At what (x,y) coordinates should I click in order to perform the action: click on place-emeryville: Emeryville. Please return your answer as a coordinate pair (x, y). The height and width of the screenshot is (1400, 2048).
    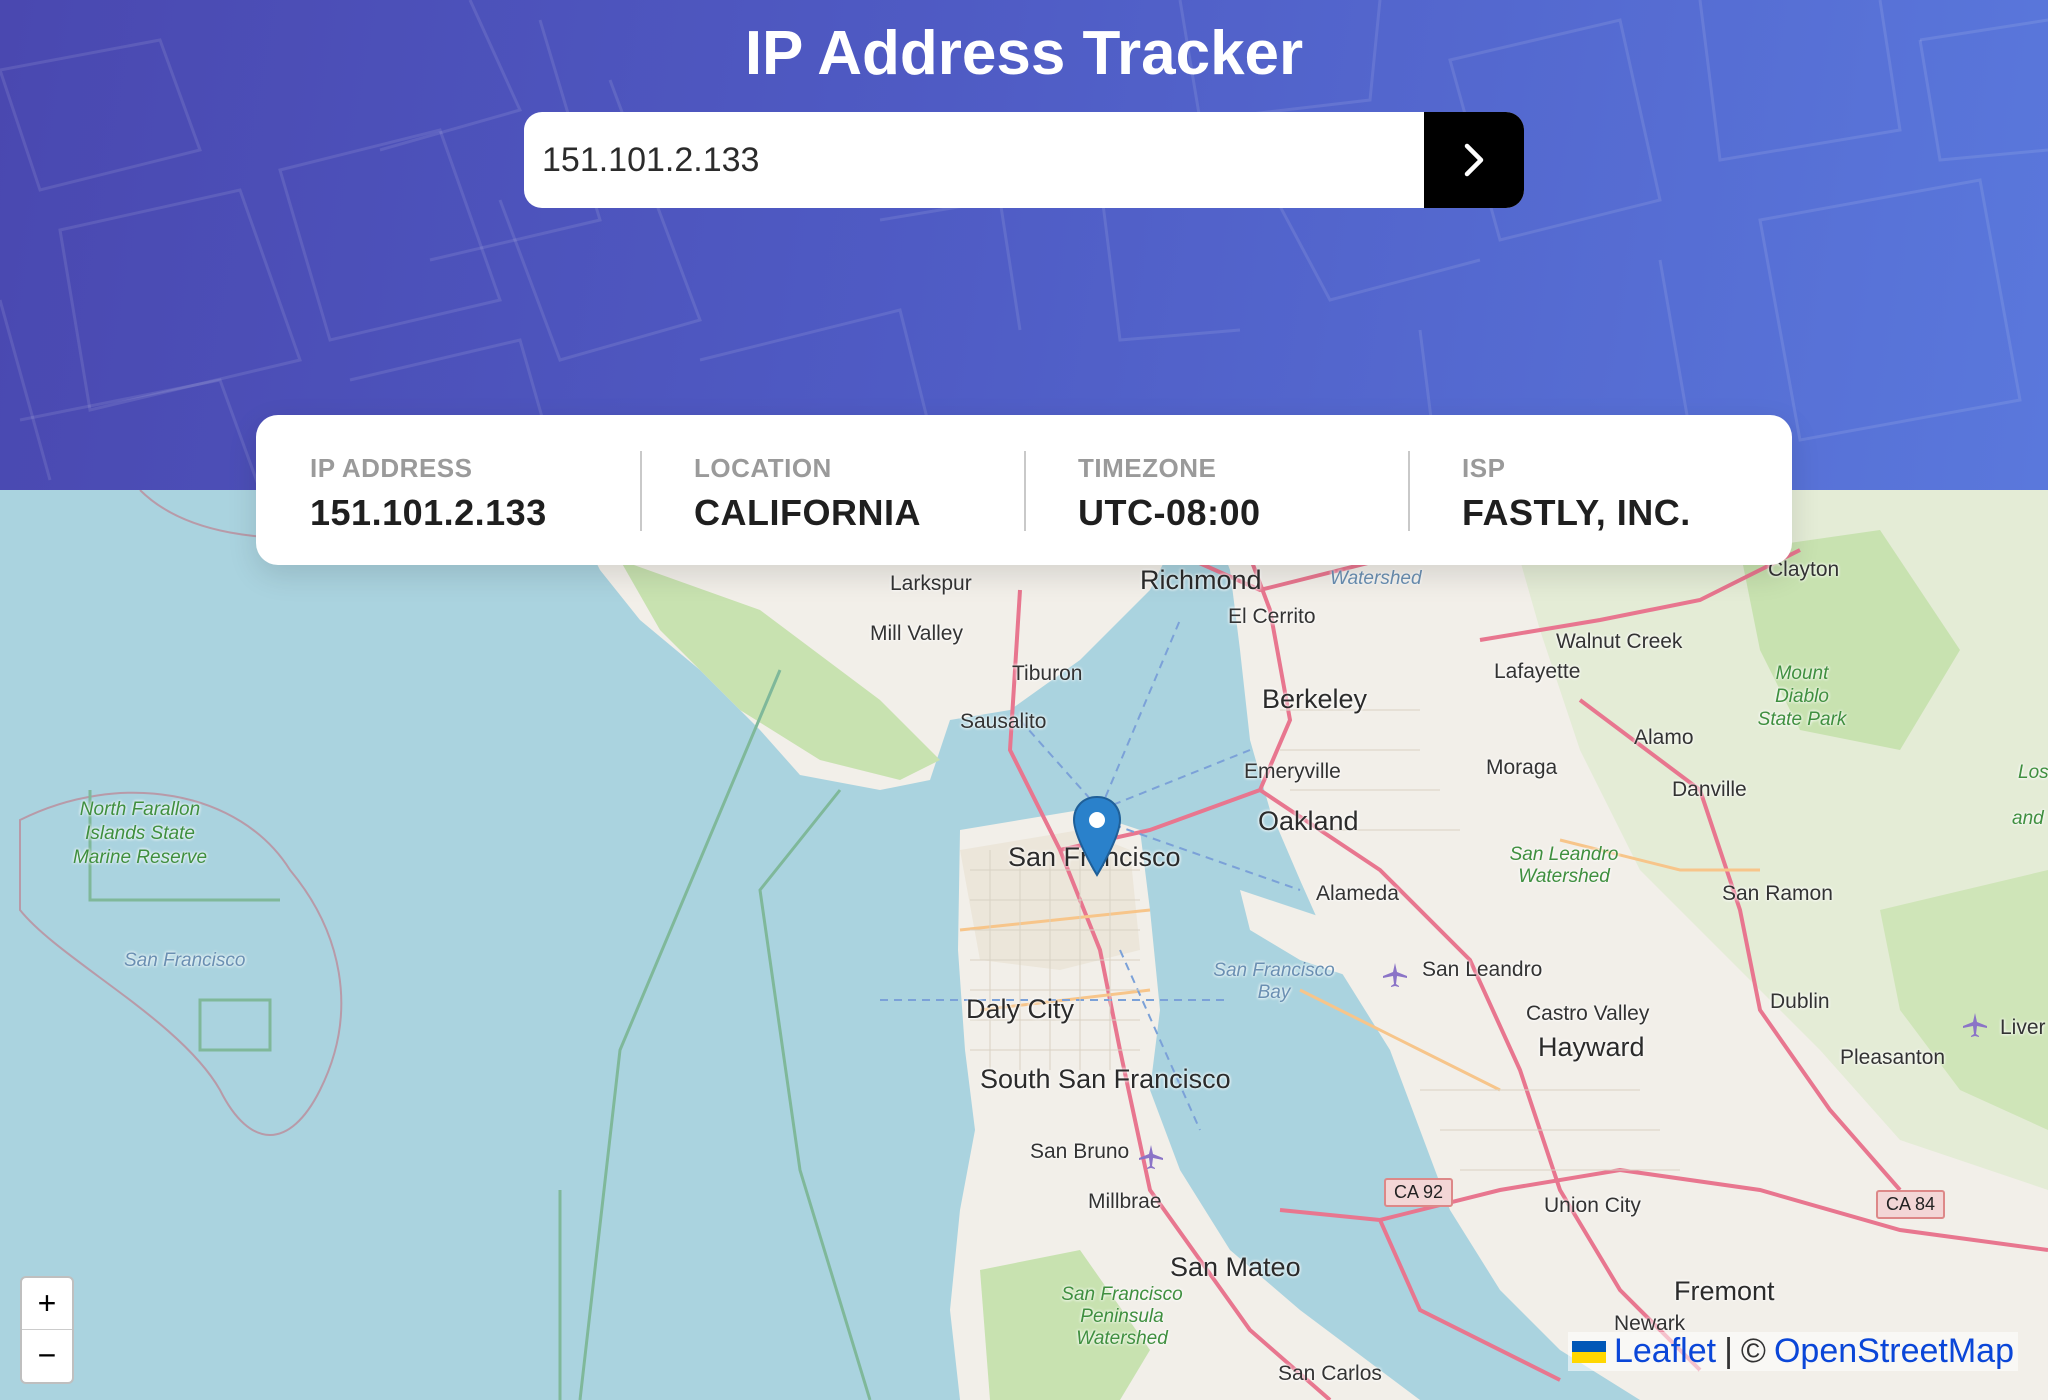
    Looking at the image, I should click on (1292, 771).